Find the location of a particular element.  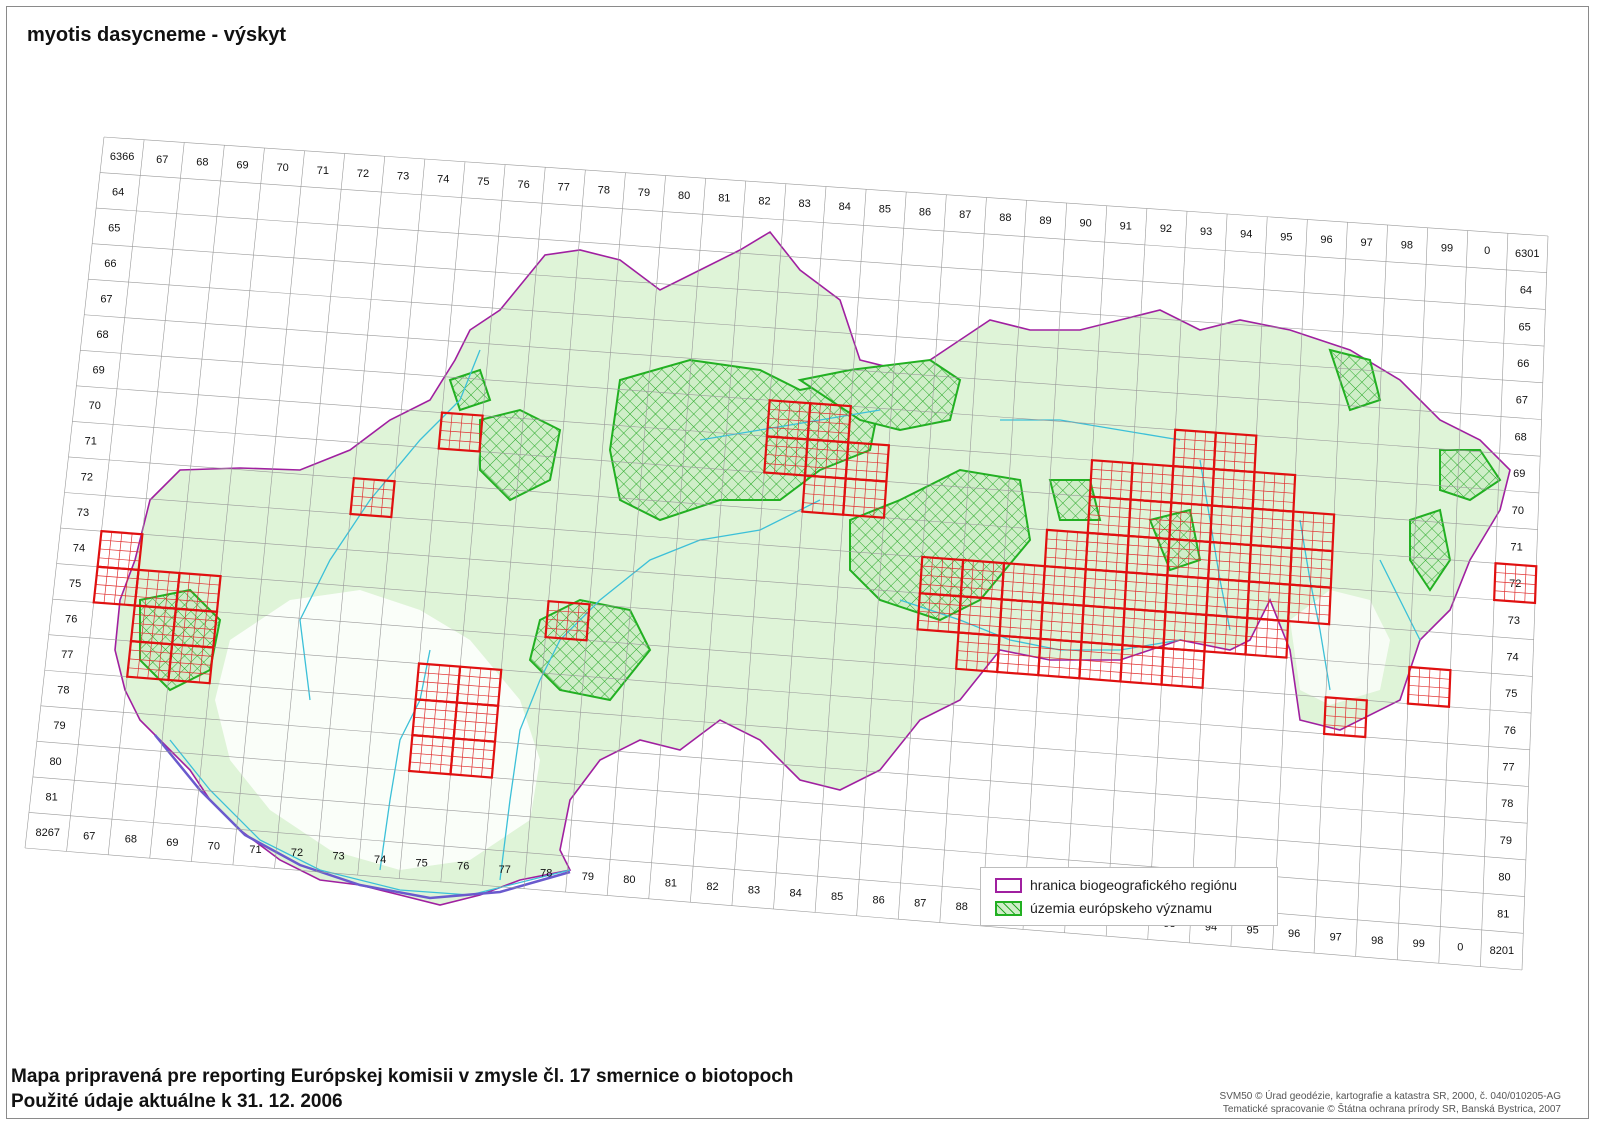

grid-label-top: 72 is located at coordinates (363, 174).